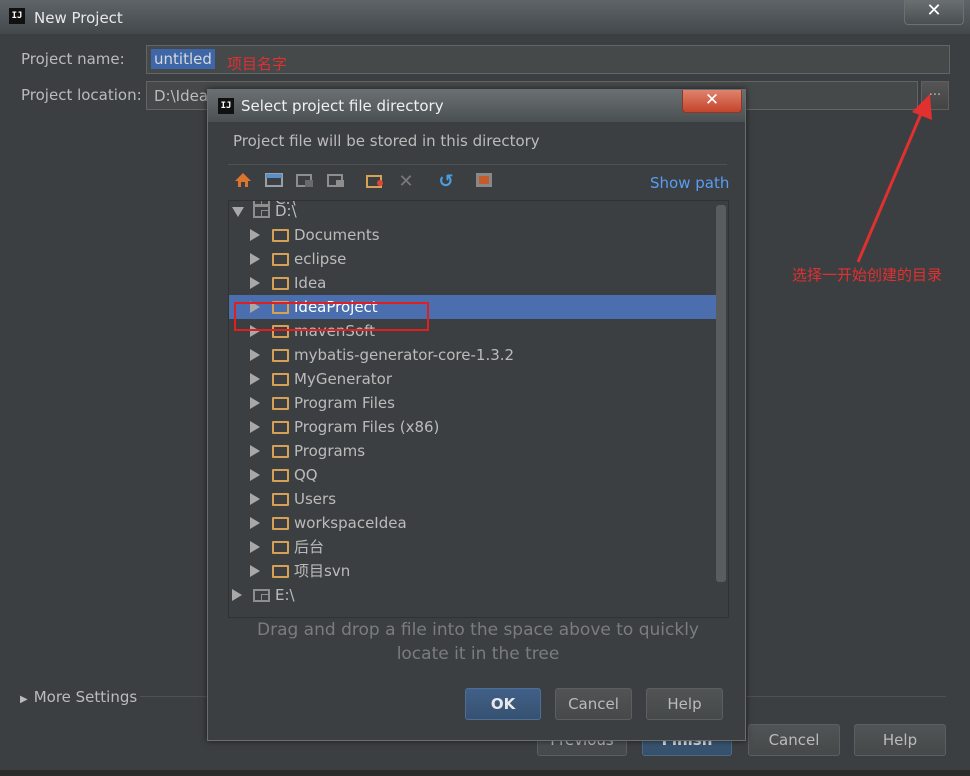 The image size is (970, 776). I want to click on window-bottom-edge, so click(485, 773).